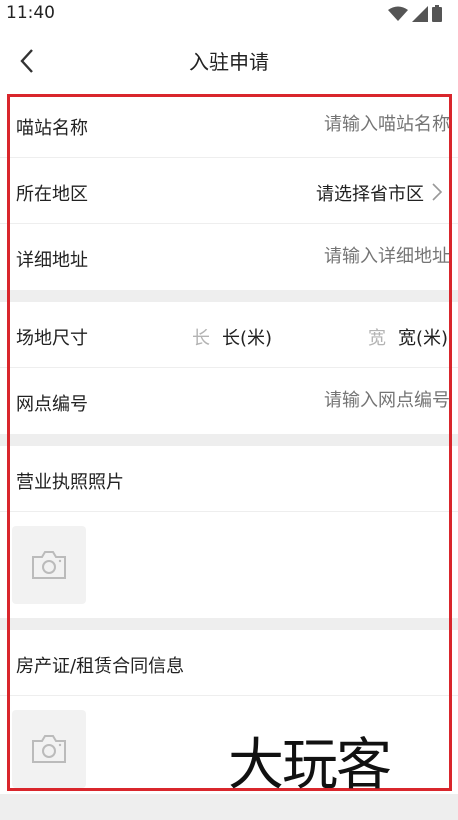  Describe the element at coordinates (365, 400) in the screenshot. I see `outlet-number-input` at that location.